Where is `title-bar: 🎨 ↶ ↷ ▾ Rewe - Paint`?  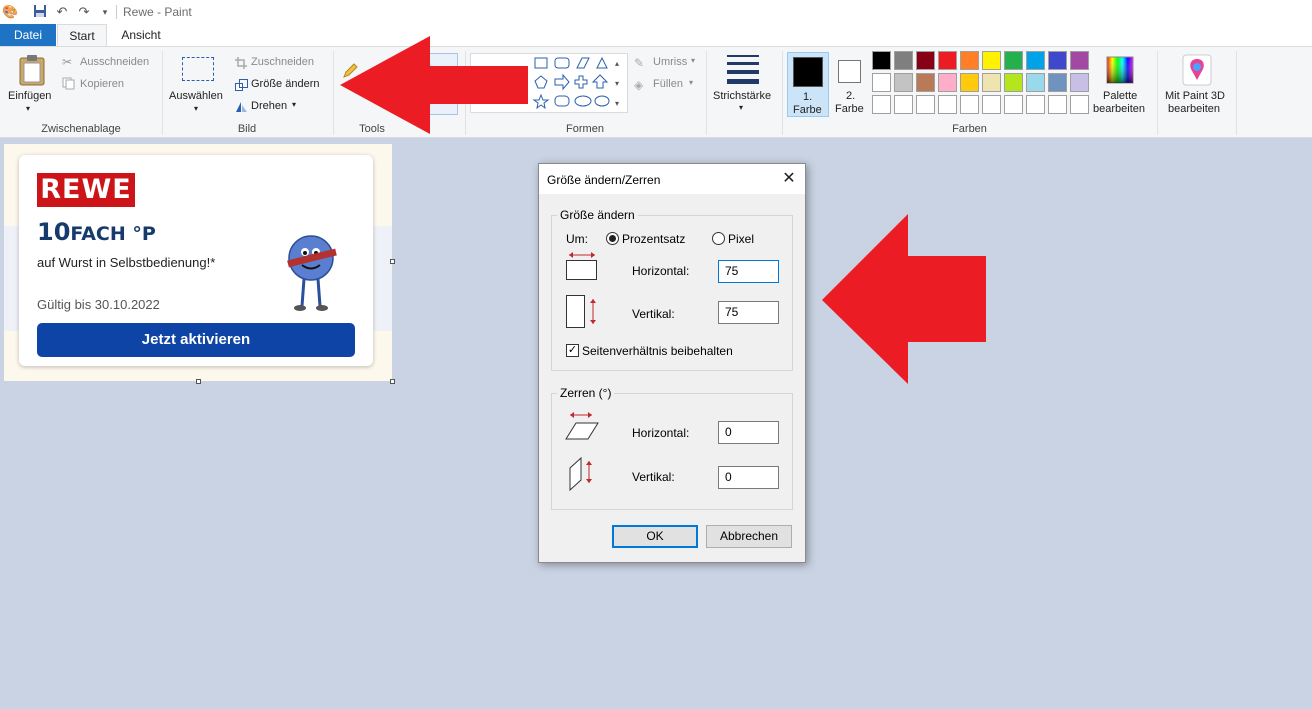
title-bar: 🎨 ↶ ↷ ▾ Rewe - Paint is located at coordinates (656, 12).